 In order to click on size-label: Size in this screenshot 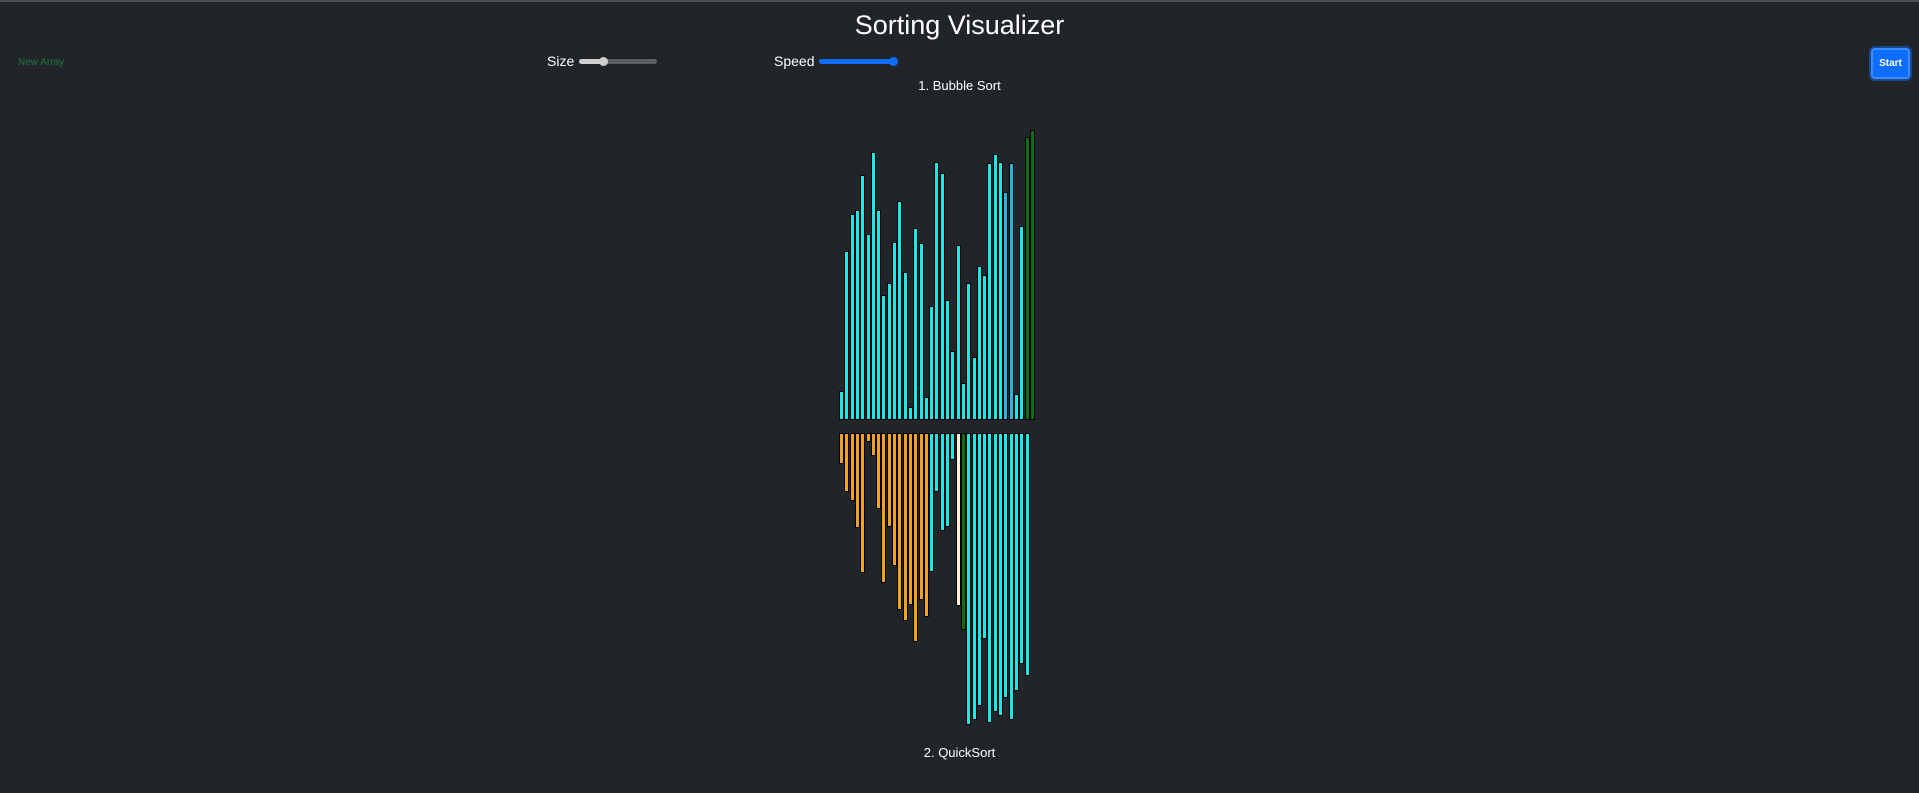, I will do `click(561, 61)`.